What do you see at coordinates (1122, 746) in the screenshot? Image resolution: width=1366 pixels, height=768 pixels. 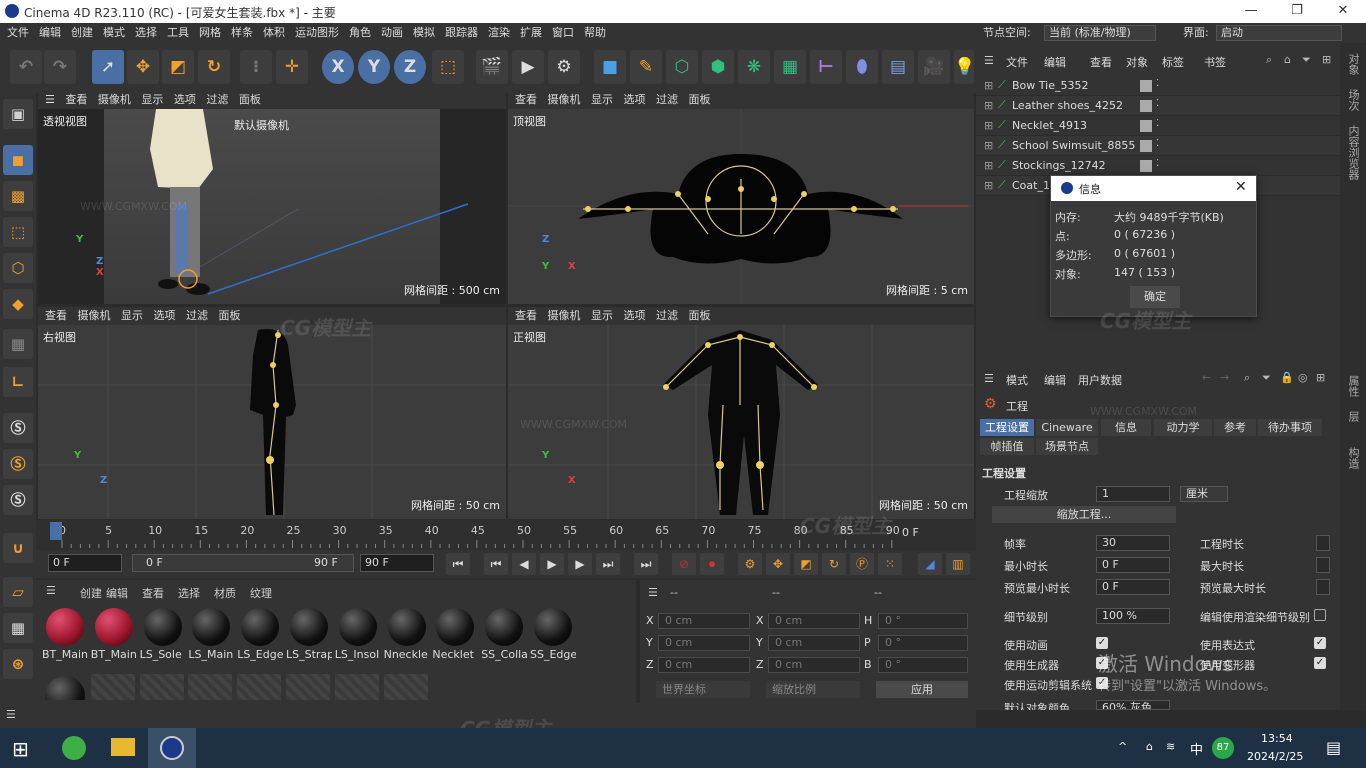 I see `tray-chevron-icon: ^` at bounding box center [1122, 746].